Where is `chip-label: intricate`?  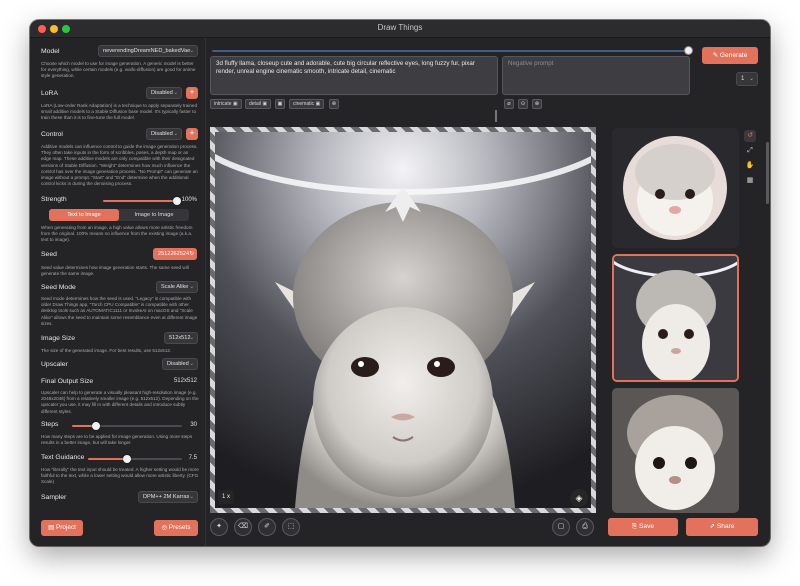 chip-label: intricate is located at coordinates (223, 104).